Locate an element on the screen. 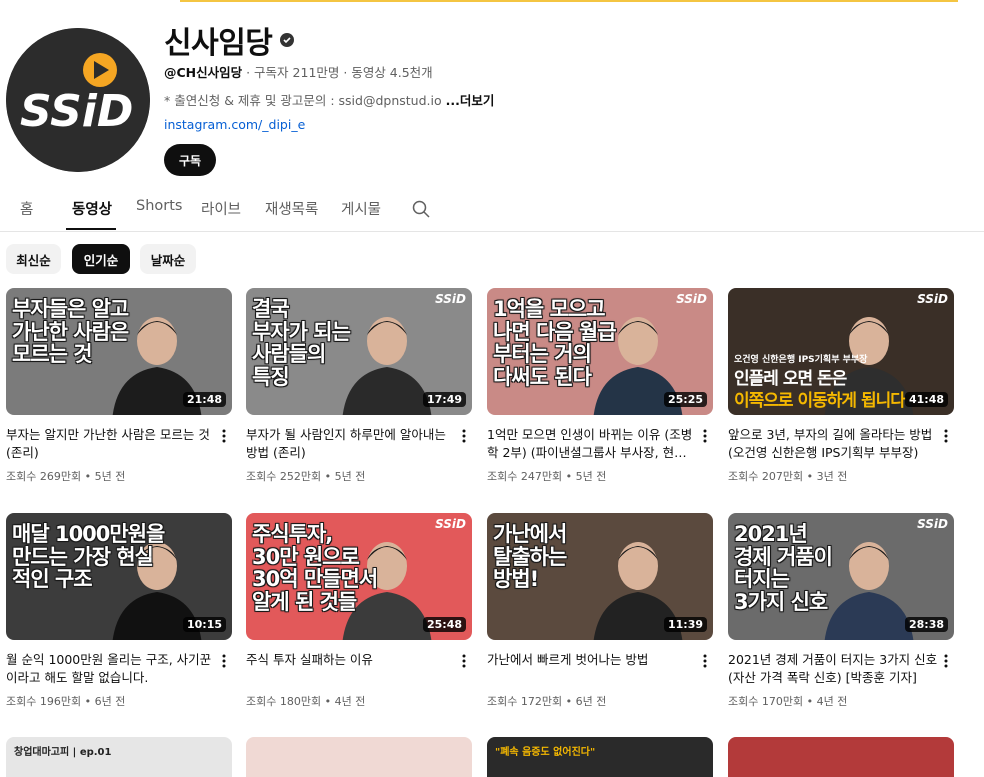 The width and height of the screenshot is (984, 777). video-meta: 조회수 172만회 • 6년 전 is located at coordinates (547, 701).